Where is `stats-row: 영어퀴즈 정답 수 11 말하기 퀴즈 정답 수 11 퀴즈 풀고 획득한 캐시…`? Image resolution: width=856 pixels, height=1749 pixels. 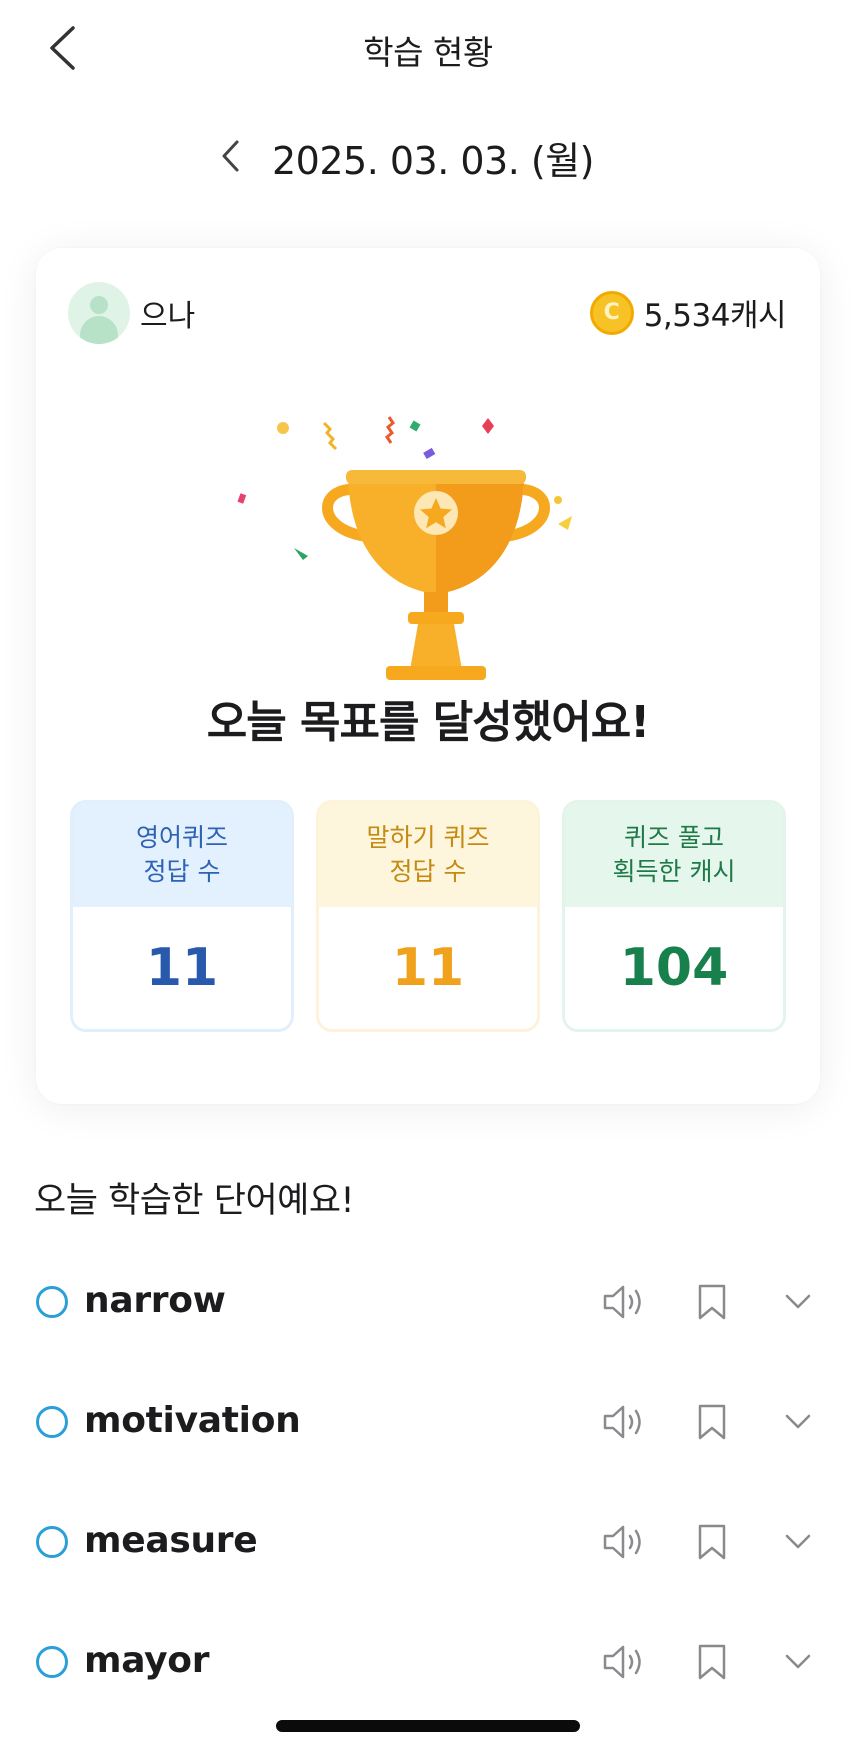
stats-row: 영어퀴즈 정답 수 11 말하기 퀴즈 정답 수 11 퀴즈 풀고 획득한 캐시… is located at coordinates (428, 916).